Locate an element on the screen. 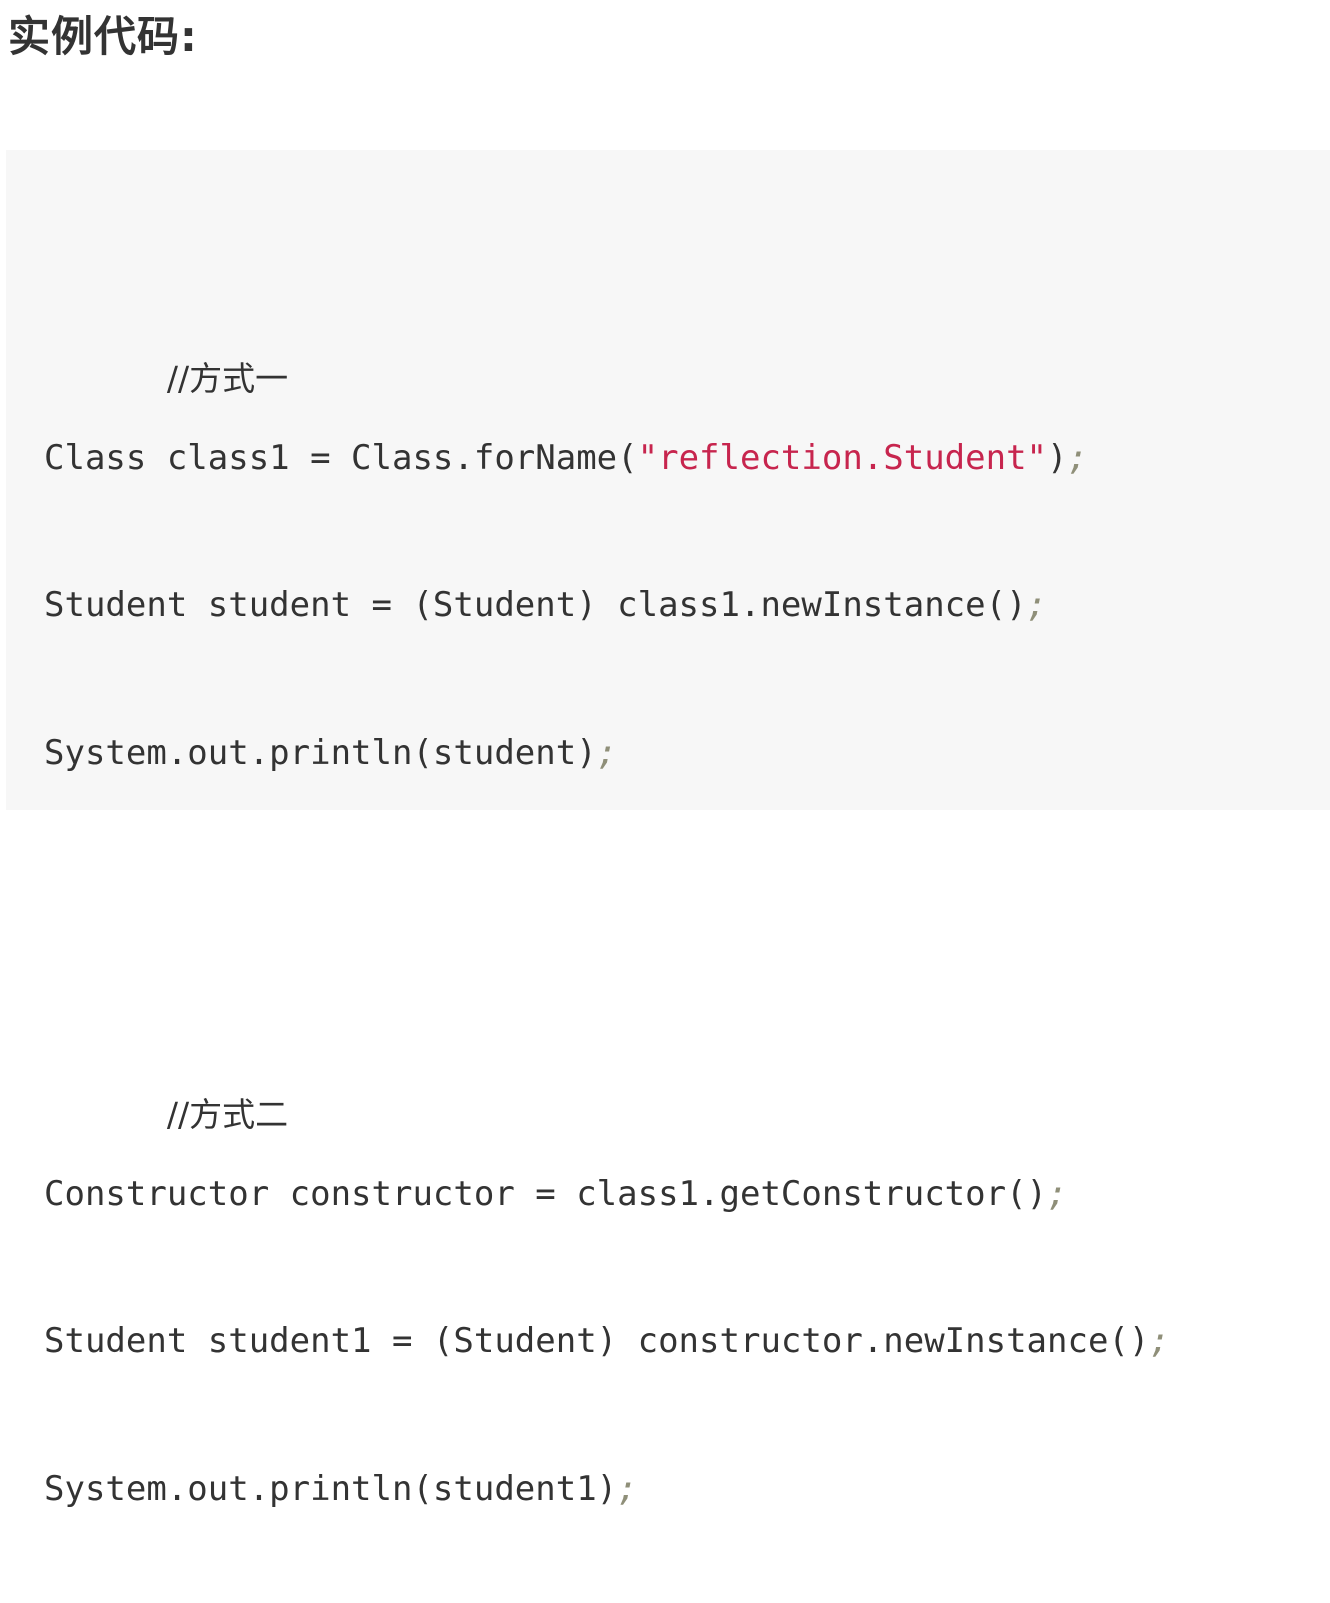 The image size is (1330, 1603). blank-line is located at coordinates (607, 900).